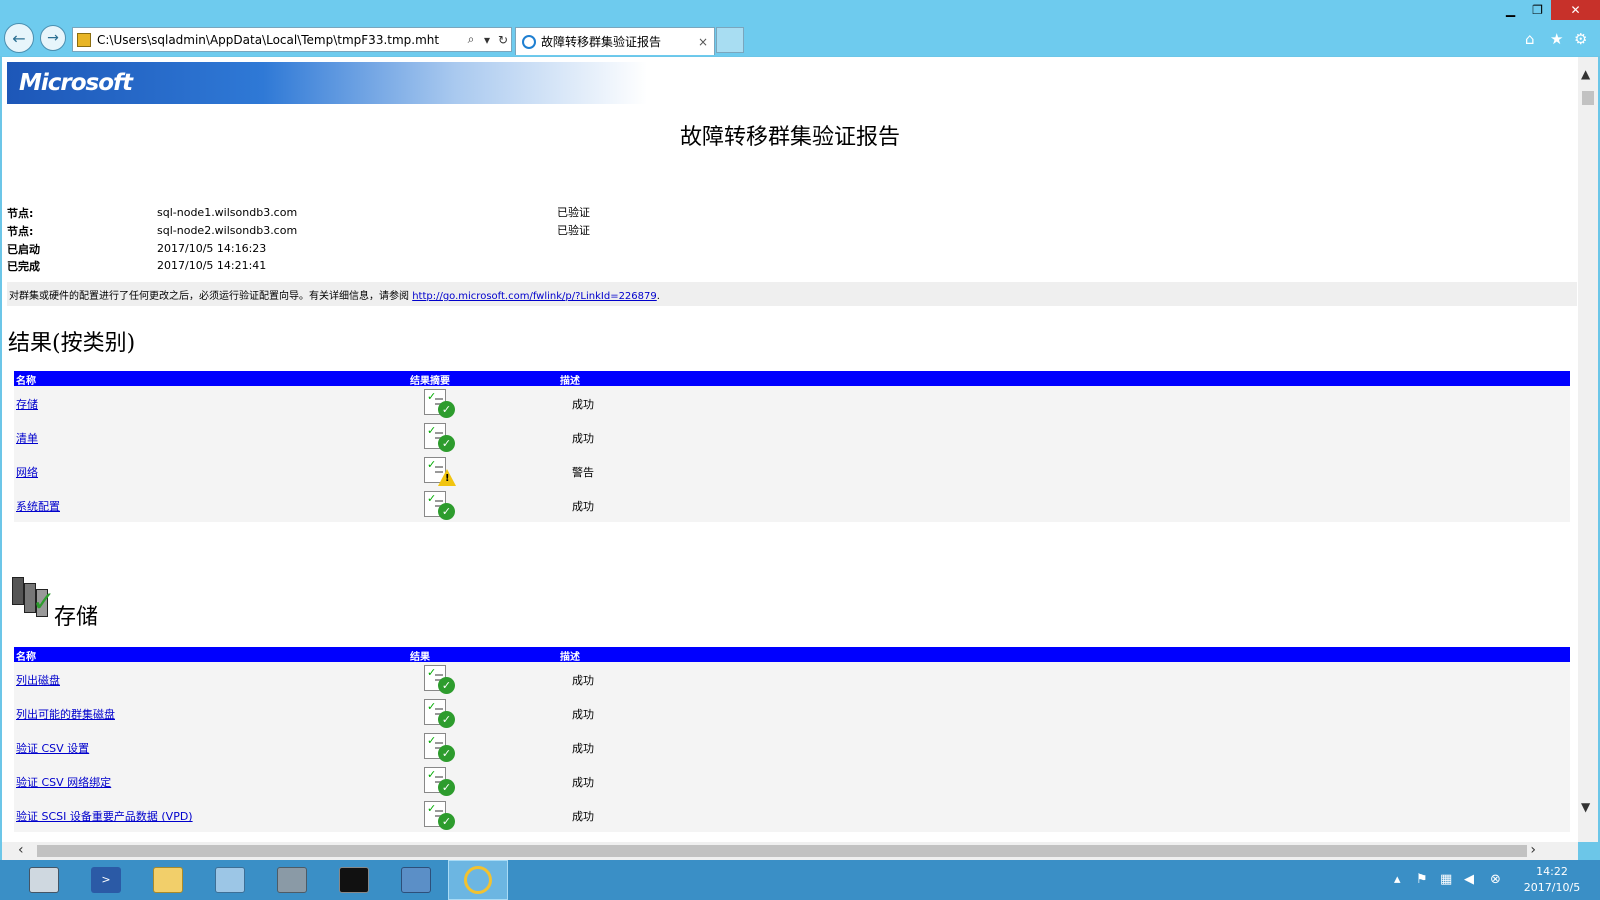 Image resolution: width=1600 pixels, height=900 pixels. Describe the element at coordinates (1510, 10) in the screenshot. I see `minimize-button: ▁` at that location.